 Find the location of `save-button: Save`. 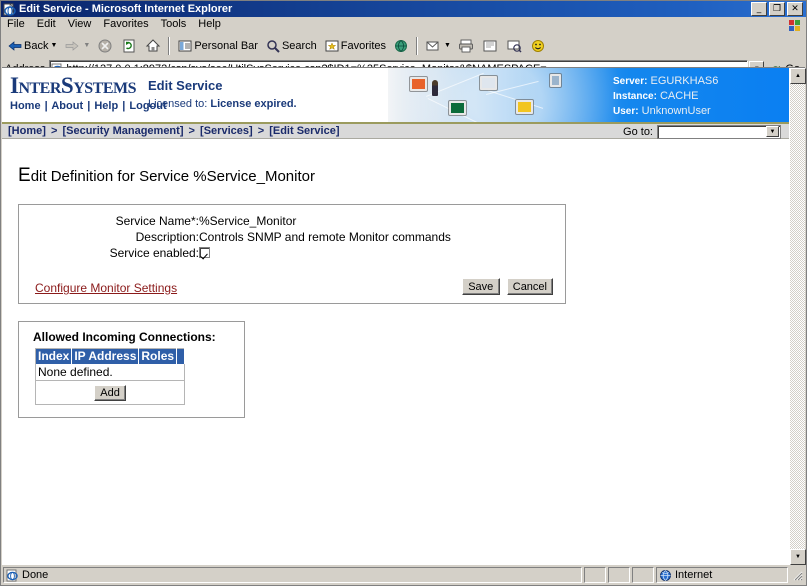

save-button: Save is located at coordinates (480, 286).